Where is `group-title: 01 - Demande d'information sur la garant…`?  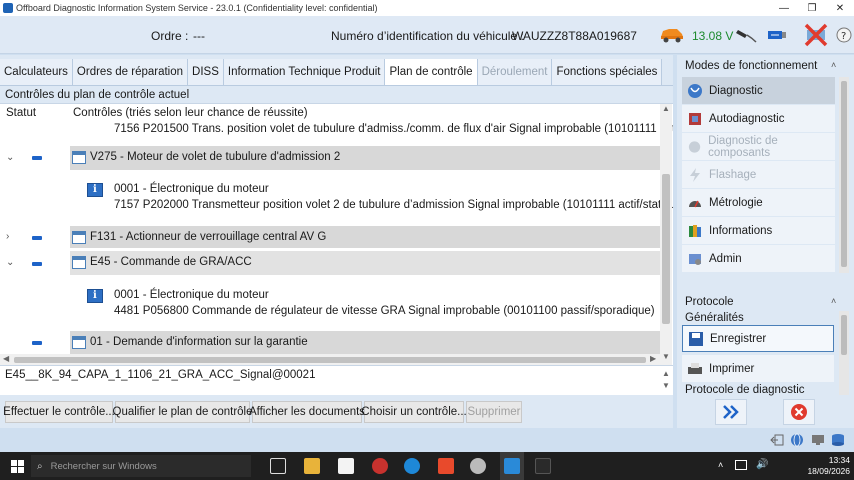 group-title: 01 - Demande d'information sur la garant… is located at coordinates (199, 342).